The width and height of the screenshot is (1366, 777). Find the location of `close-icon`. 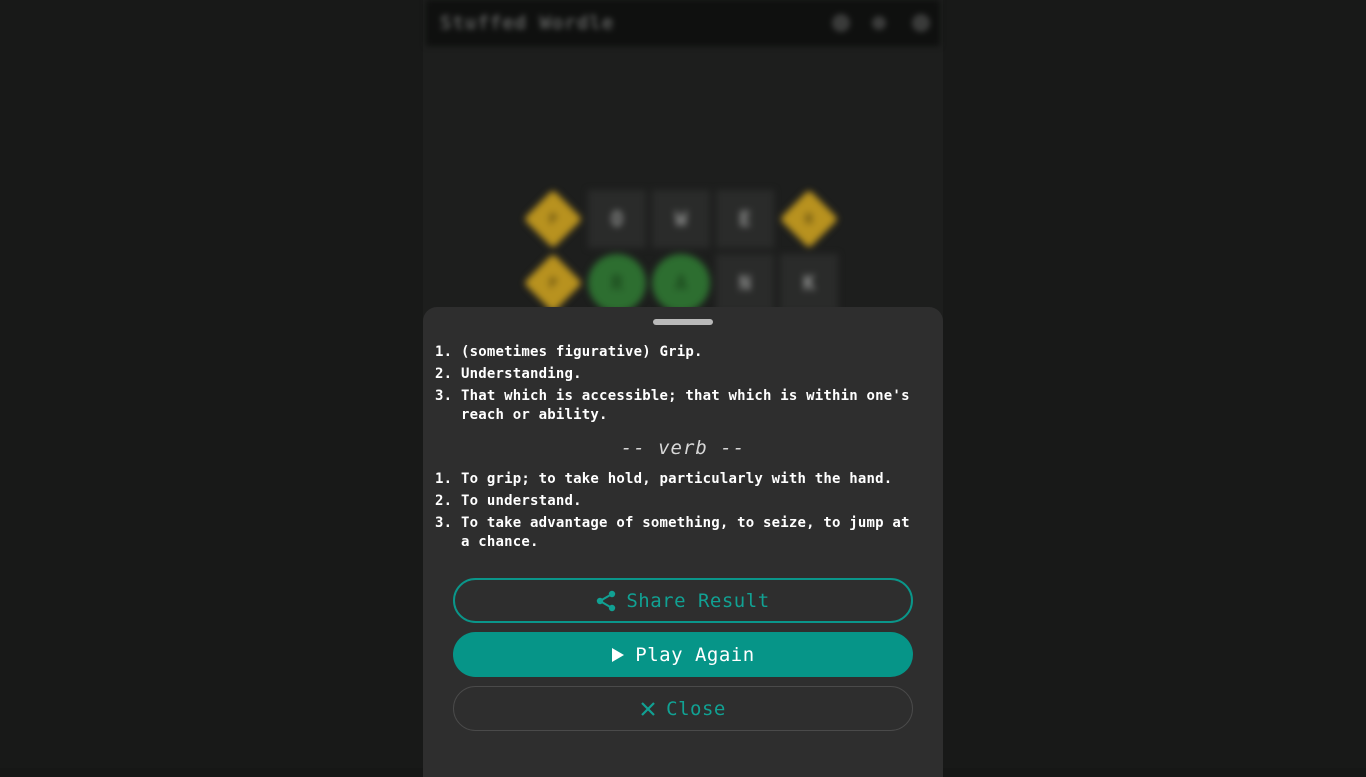

close-icon is located at coordinates (648, 709).